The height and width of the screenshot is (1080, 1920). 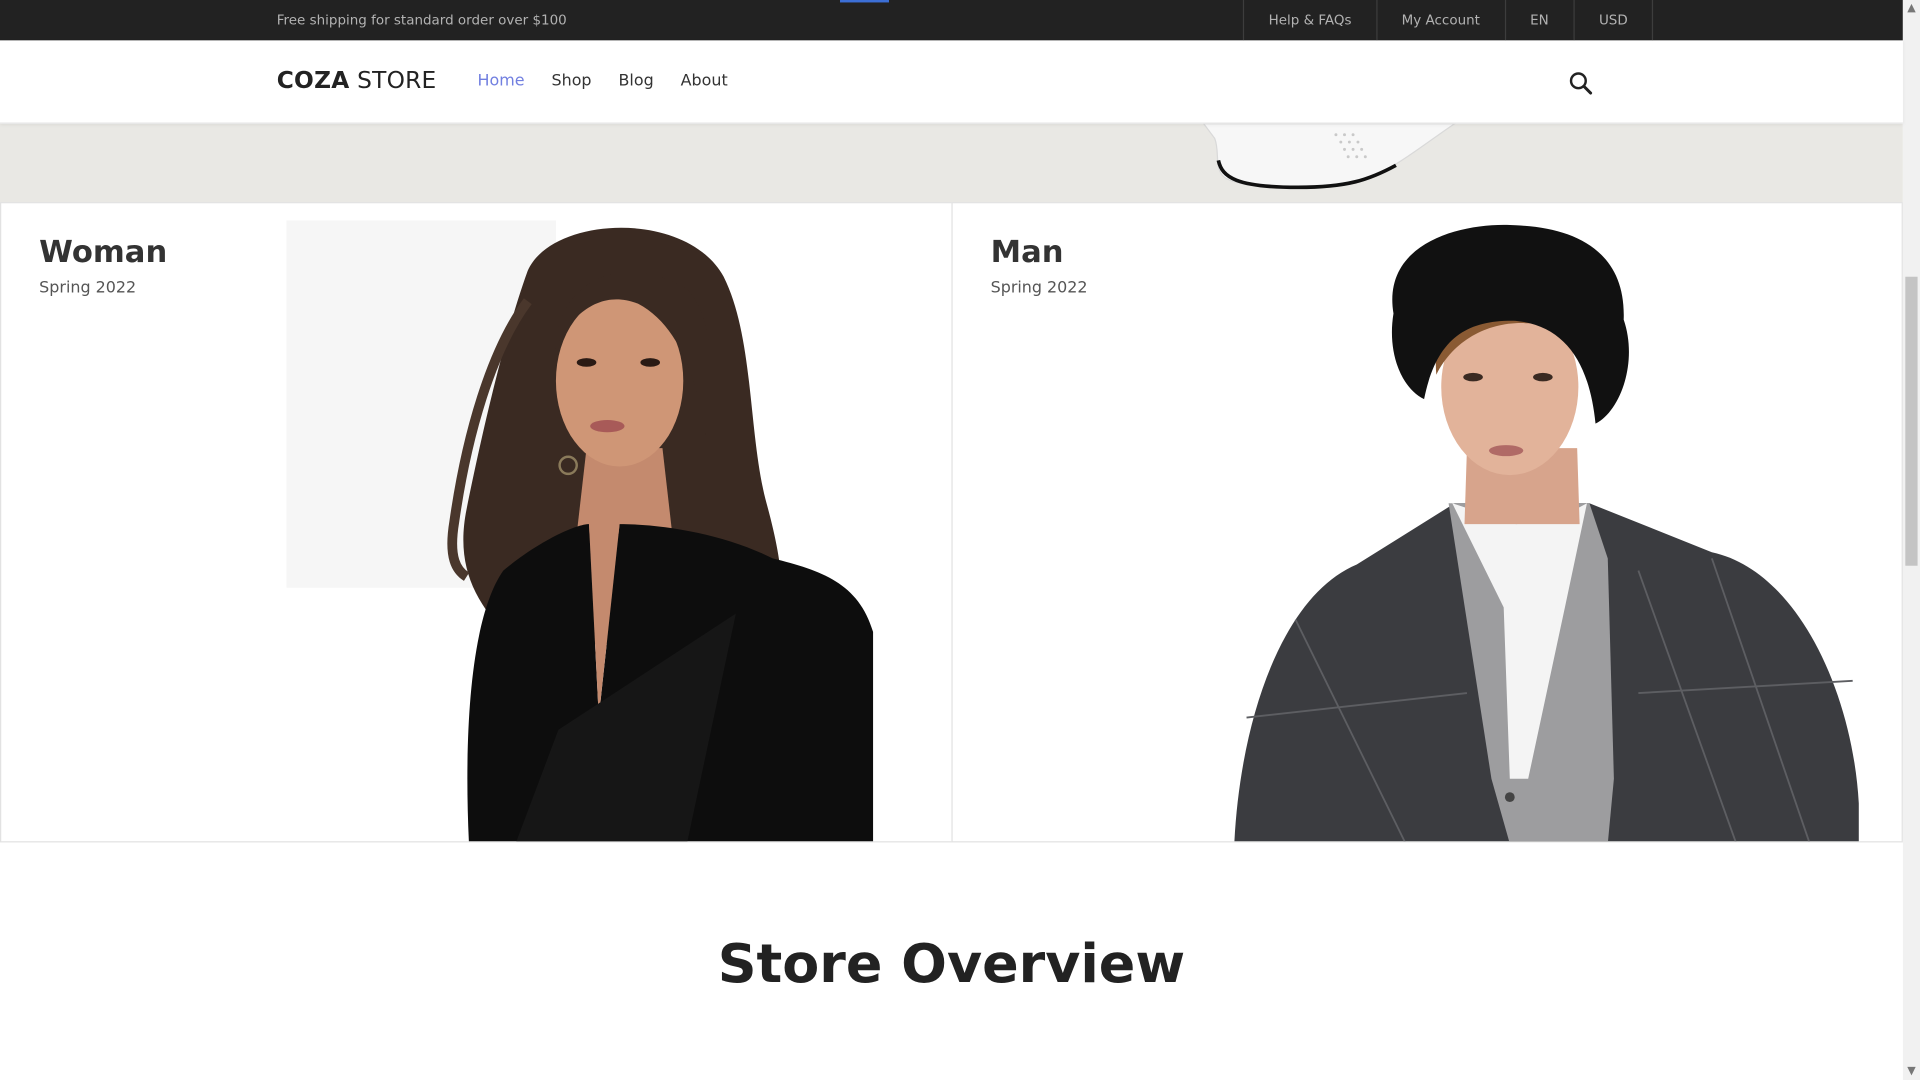 What do you see at coordinates (1309, 20) in the screenshot?
I see `help-faqs-link: Help & FAQs` at bounding box center [1309, 20].